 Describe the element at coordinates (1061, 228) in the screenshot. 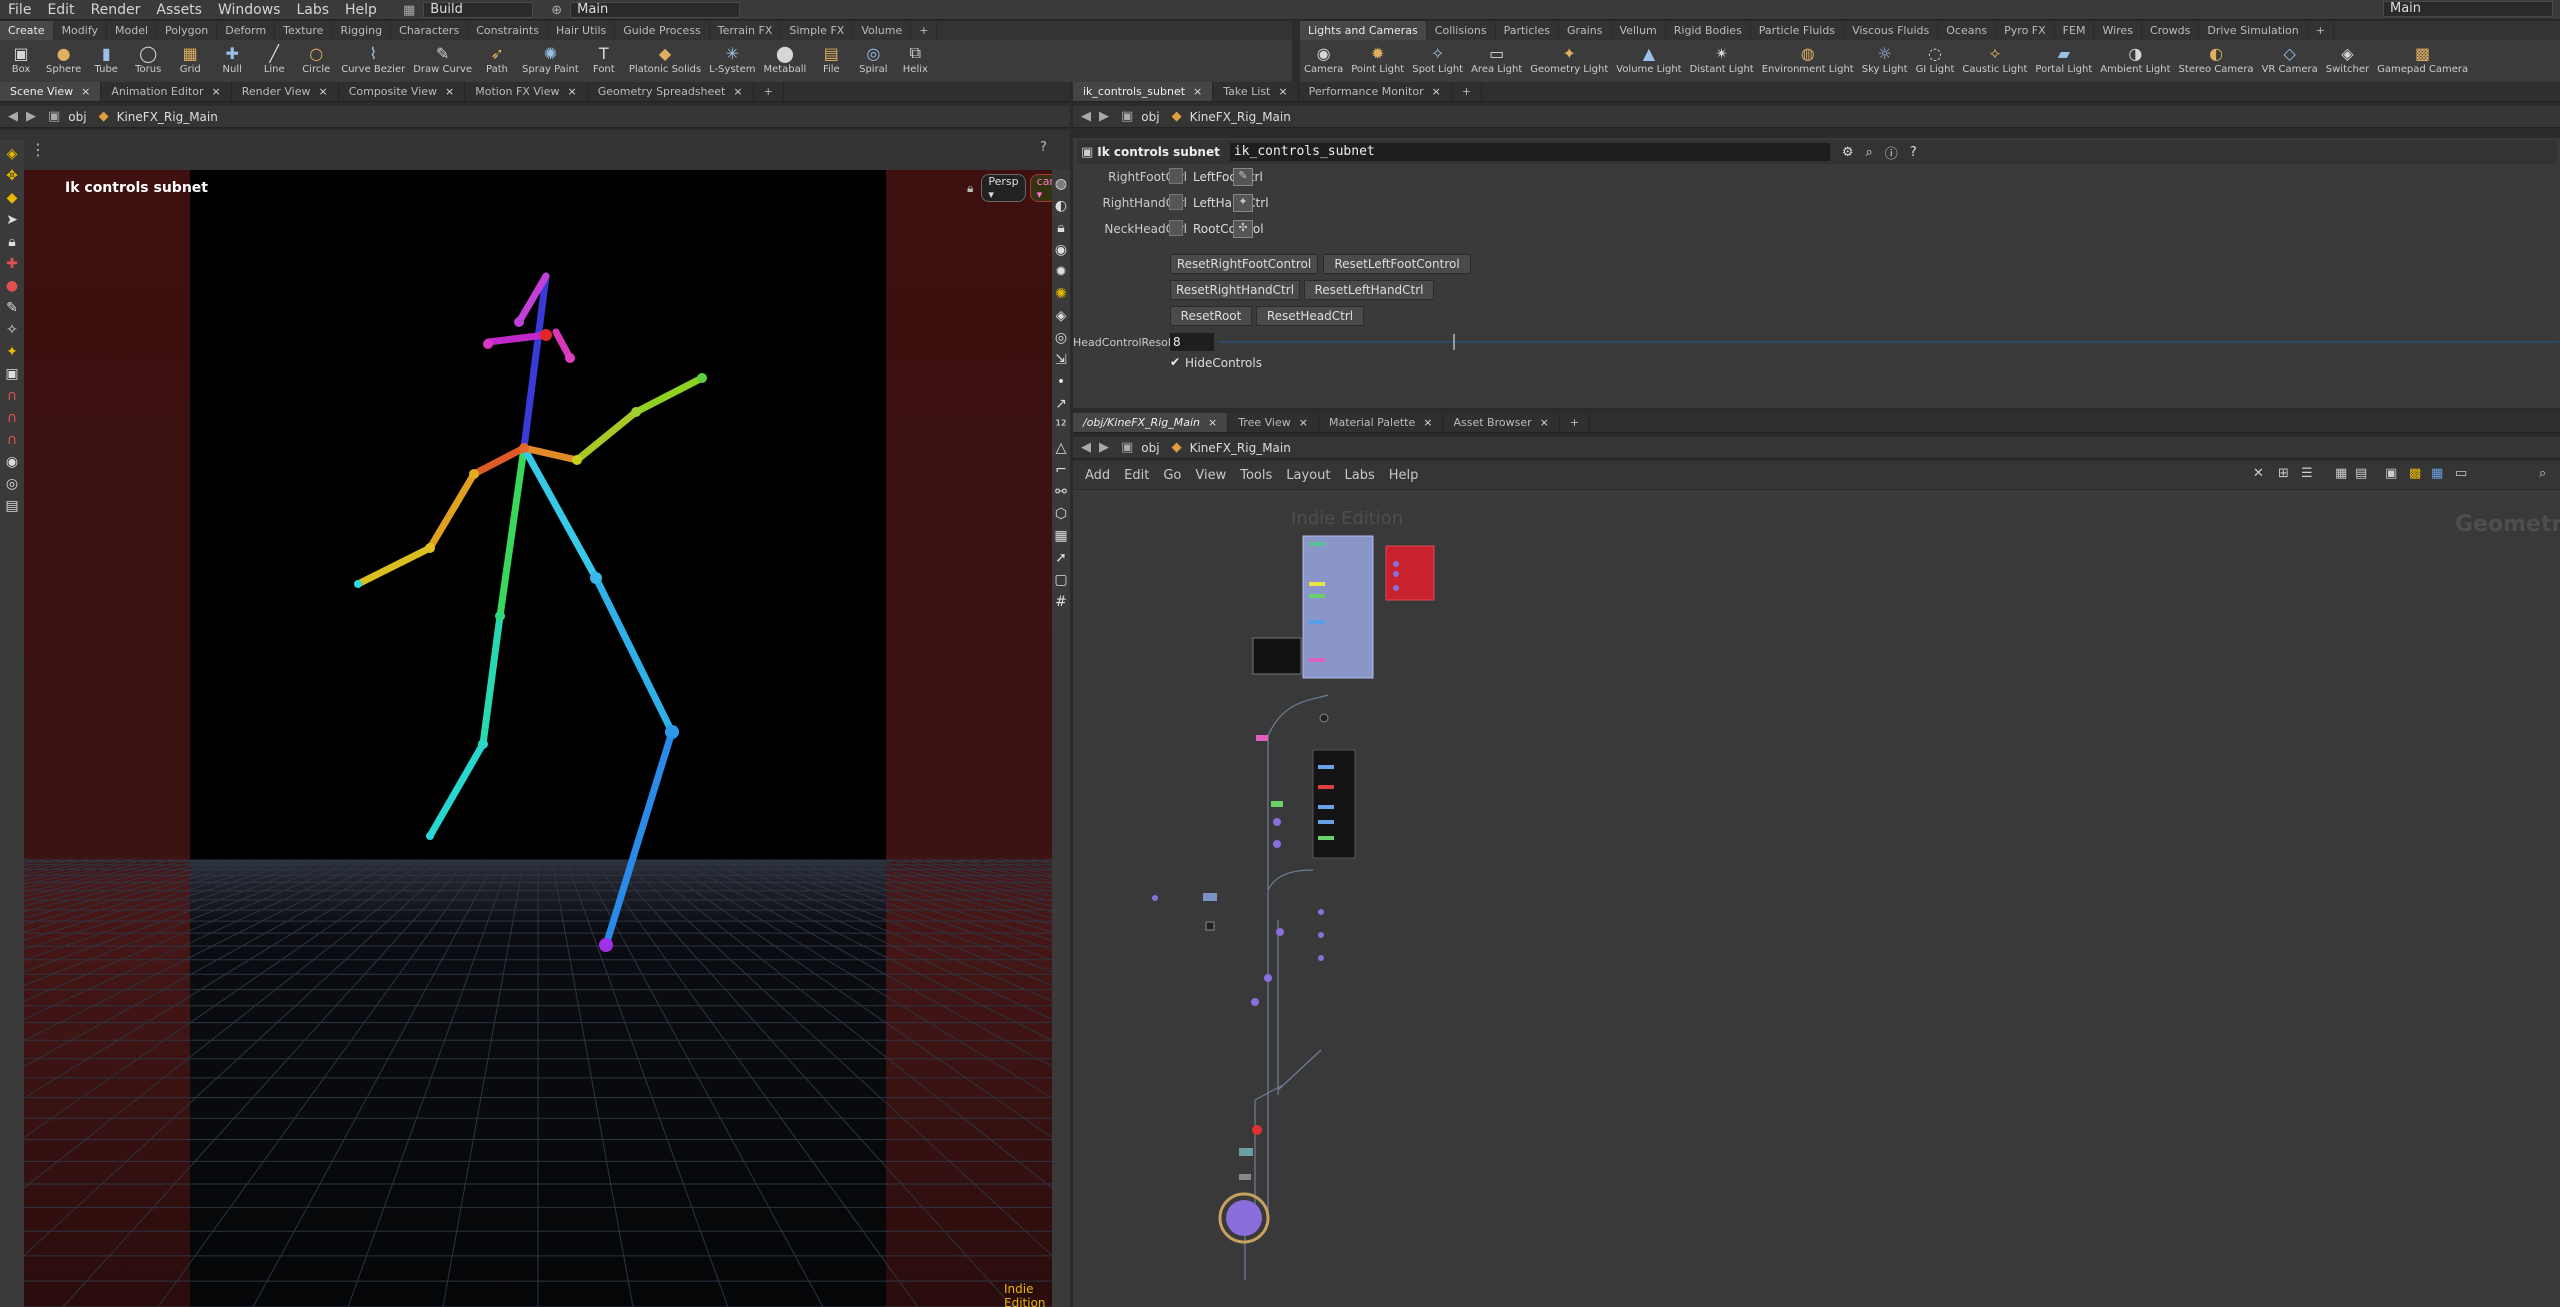

I see `lock-view-icon: 🔒︎` at that location.